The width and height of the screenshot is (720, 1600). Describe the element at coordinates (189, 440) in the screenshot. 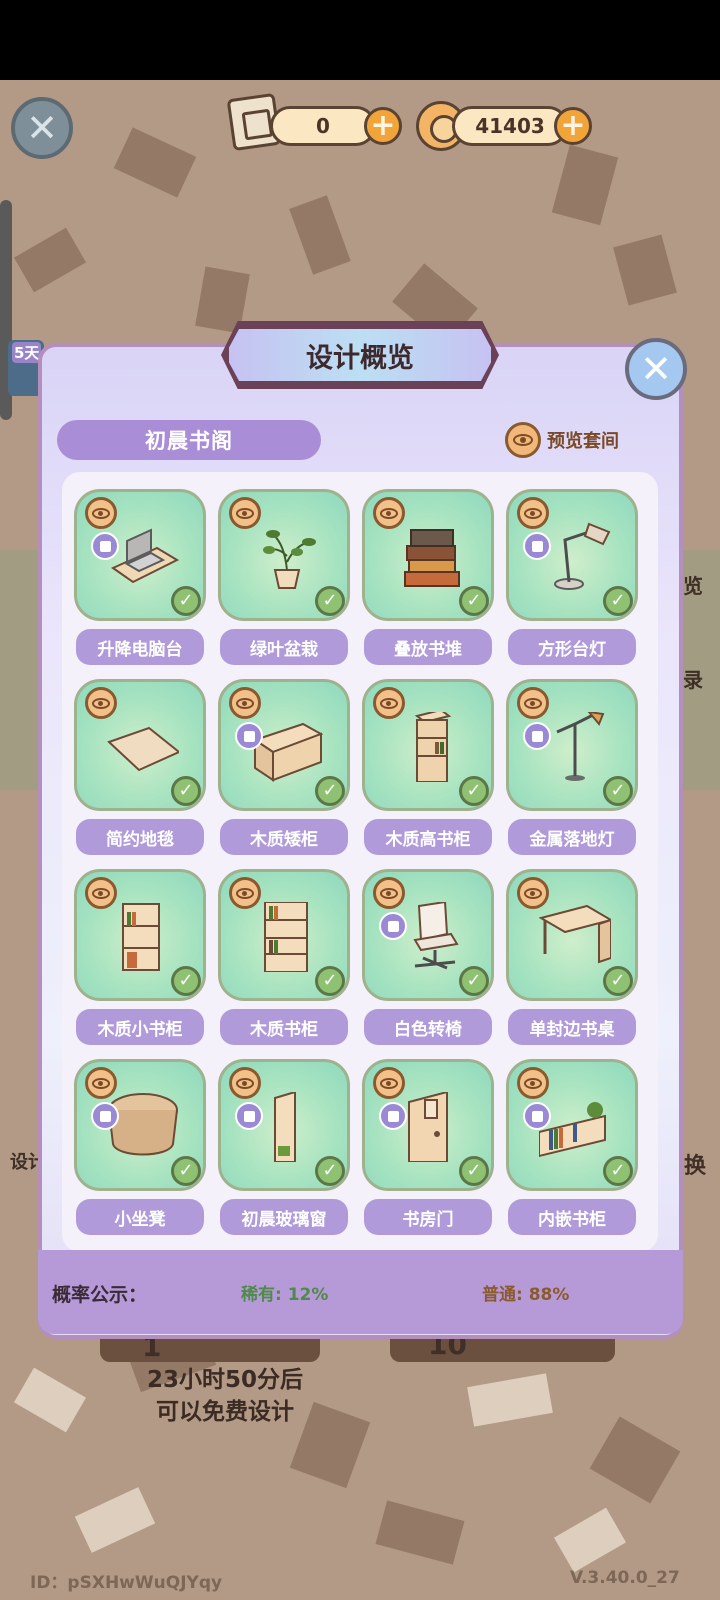

I see `set-name: 初晨书阁` at that location.